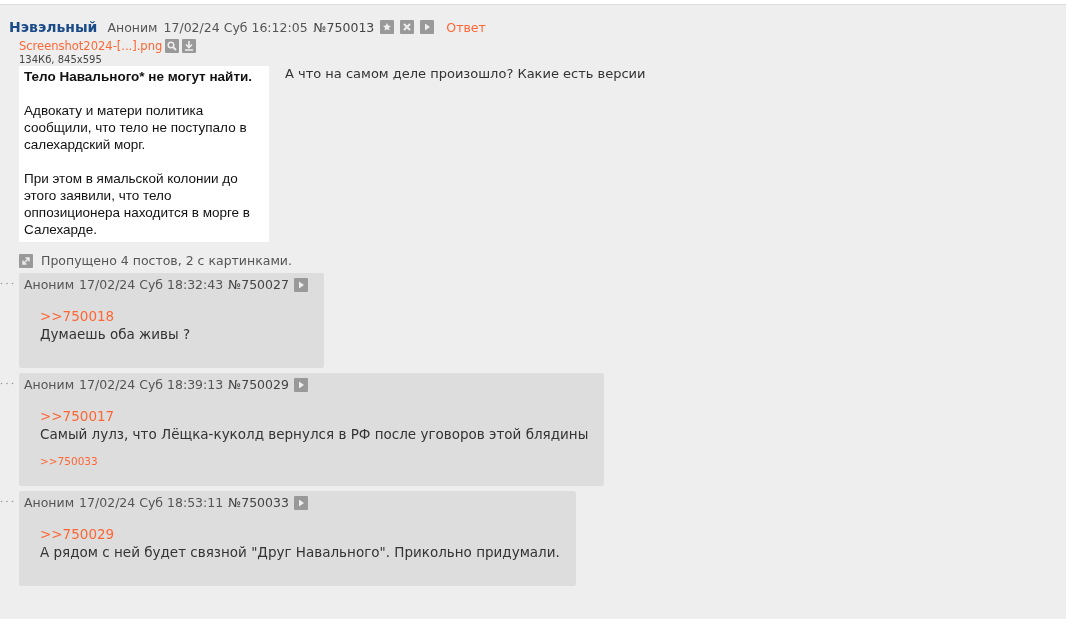 This screenshot has width=1066, height=619. Describe the element at coordinates (314, 416) in the screenshot. I see `quote-link: >>750017` at that location.